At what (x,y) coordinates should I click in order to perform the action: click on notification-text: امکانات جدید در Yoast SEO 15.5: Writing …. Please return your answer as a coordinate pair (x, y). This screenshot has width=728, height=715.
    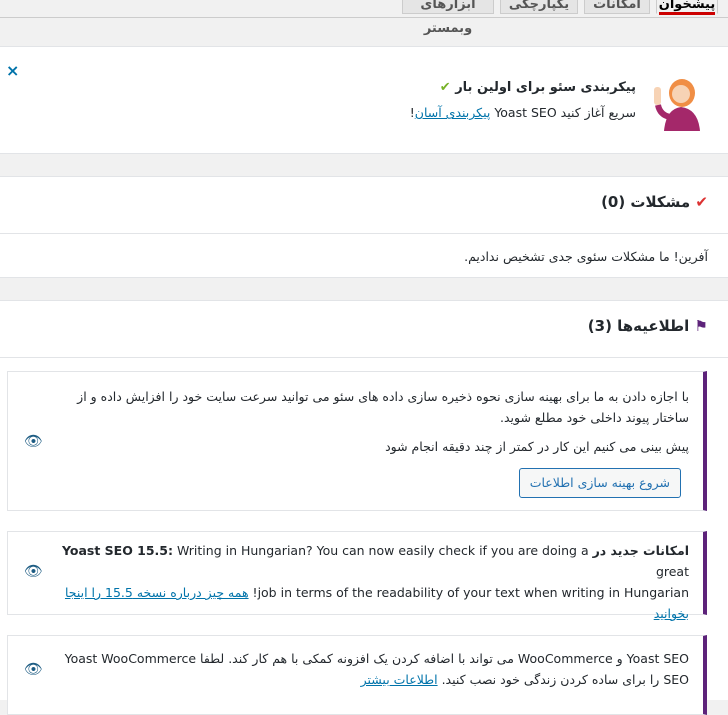
    Looking at the image, I should click on (375, 561).